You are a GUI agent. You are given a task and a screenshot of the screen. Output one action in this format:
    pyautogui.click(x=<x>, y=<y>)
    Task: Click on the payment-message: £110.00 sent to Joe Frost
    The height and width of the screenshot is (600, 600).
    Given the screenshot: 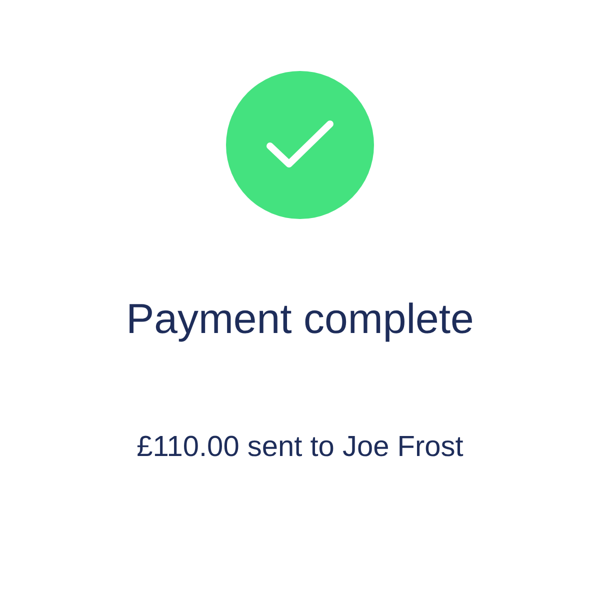 What is the action you would take?
    pyautogui.click(x=300, y=447)
    